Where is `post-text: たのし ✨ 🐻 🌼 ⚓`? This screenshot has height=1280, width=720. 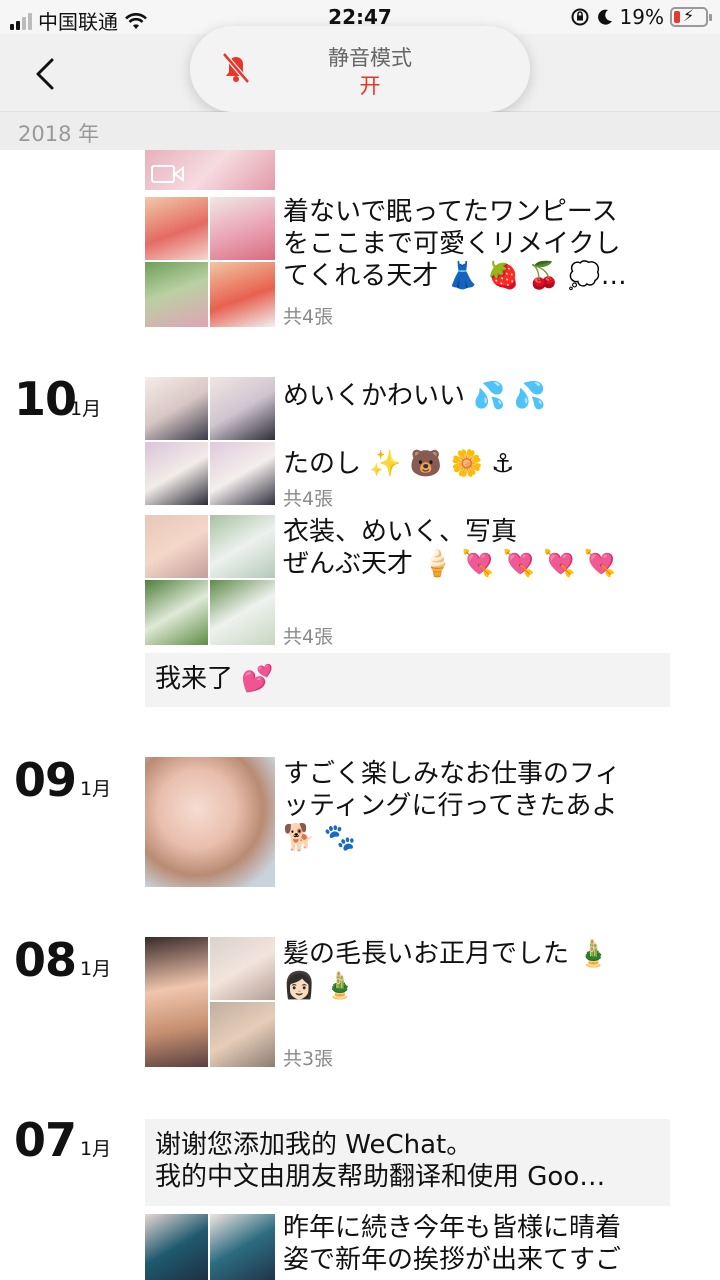
post-text: たのし ✨ 🐻 🌼 ⚓ is located at coordinates (473, 464).